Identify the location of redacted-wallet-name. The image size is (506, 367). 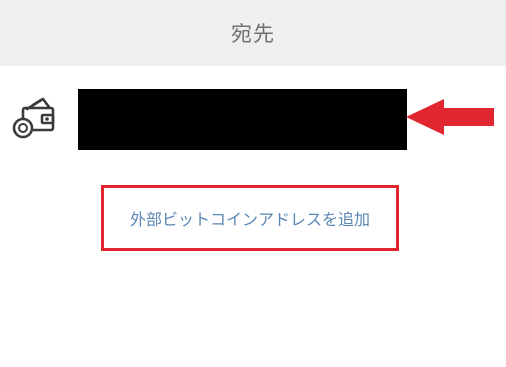
(242, 119).